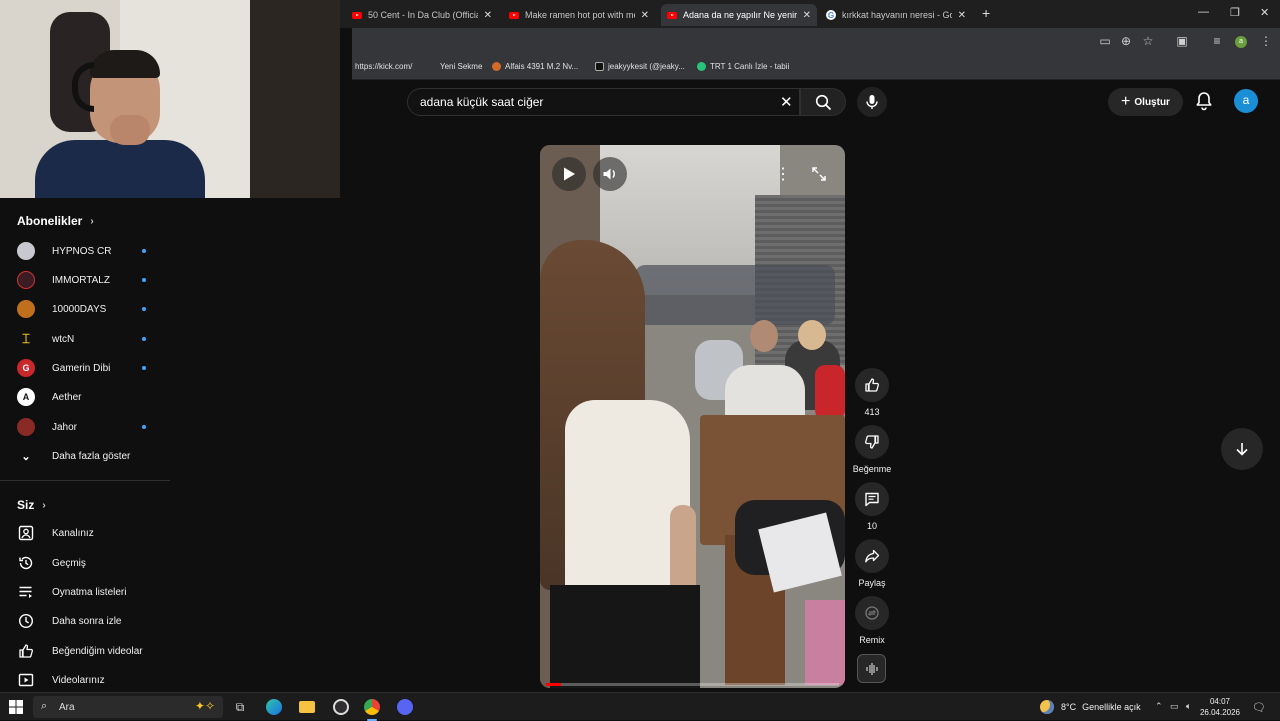  Describe the element at coordinates (69, 563) in the screenshot. I see `nav-label: Geçmiş` at that location.